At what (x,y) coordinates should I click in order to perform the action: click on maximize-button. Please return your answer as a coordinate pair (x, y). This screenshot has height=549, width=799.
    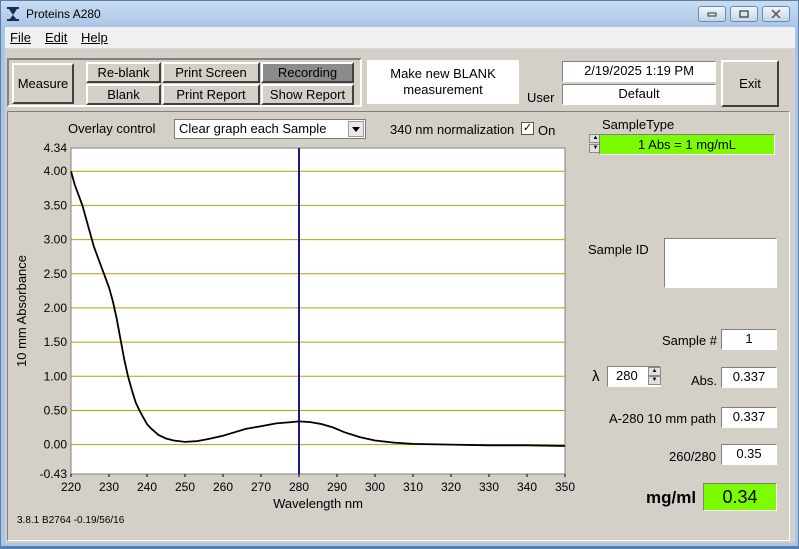
    Looking at the image, I should click on (744, 14).